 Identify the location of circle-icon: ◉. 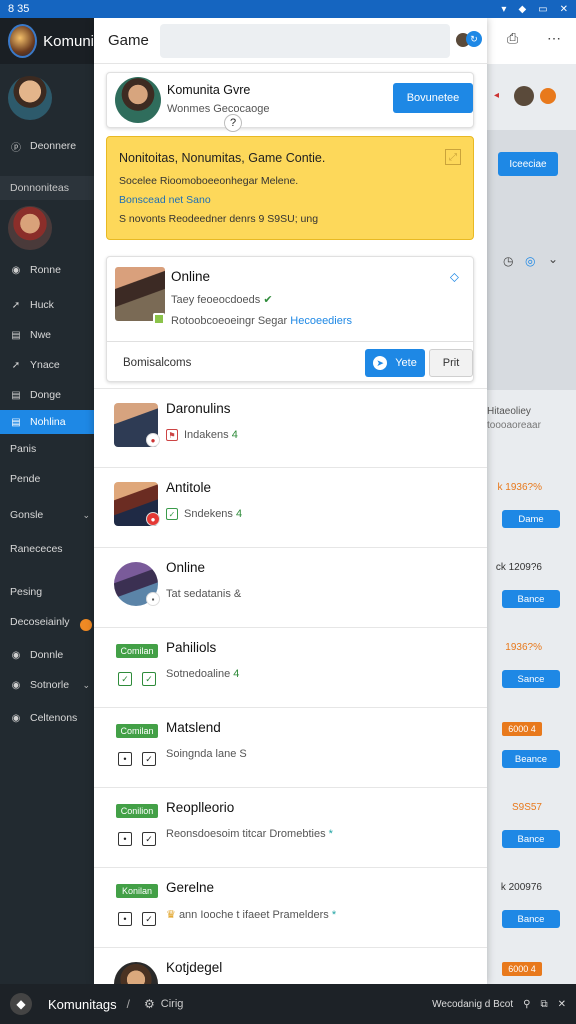
(16, 685).